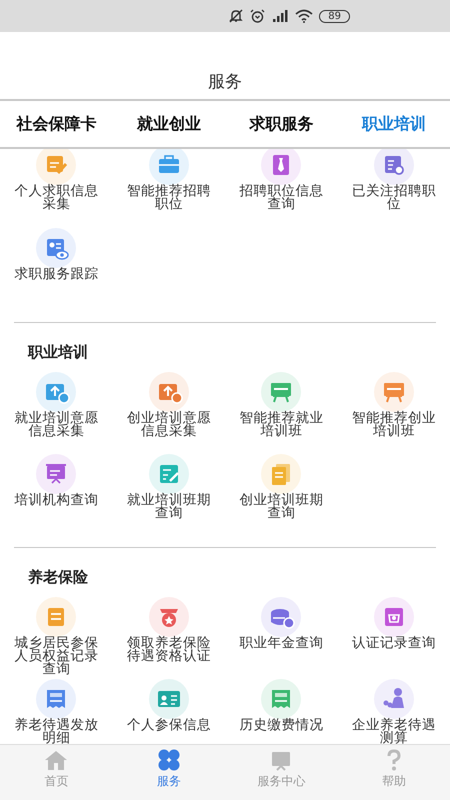 This screenshot has height=800, width=450. Describe the element at coordinates (394, 198) in the screenshot. I see `service-label: 已关注招聘职位` at that location.